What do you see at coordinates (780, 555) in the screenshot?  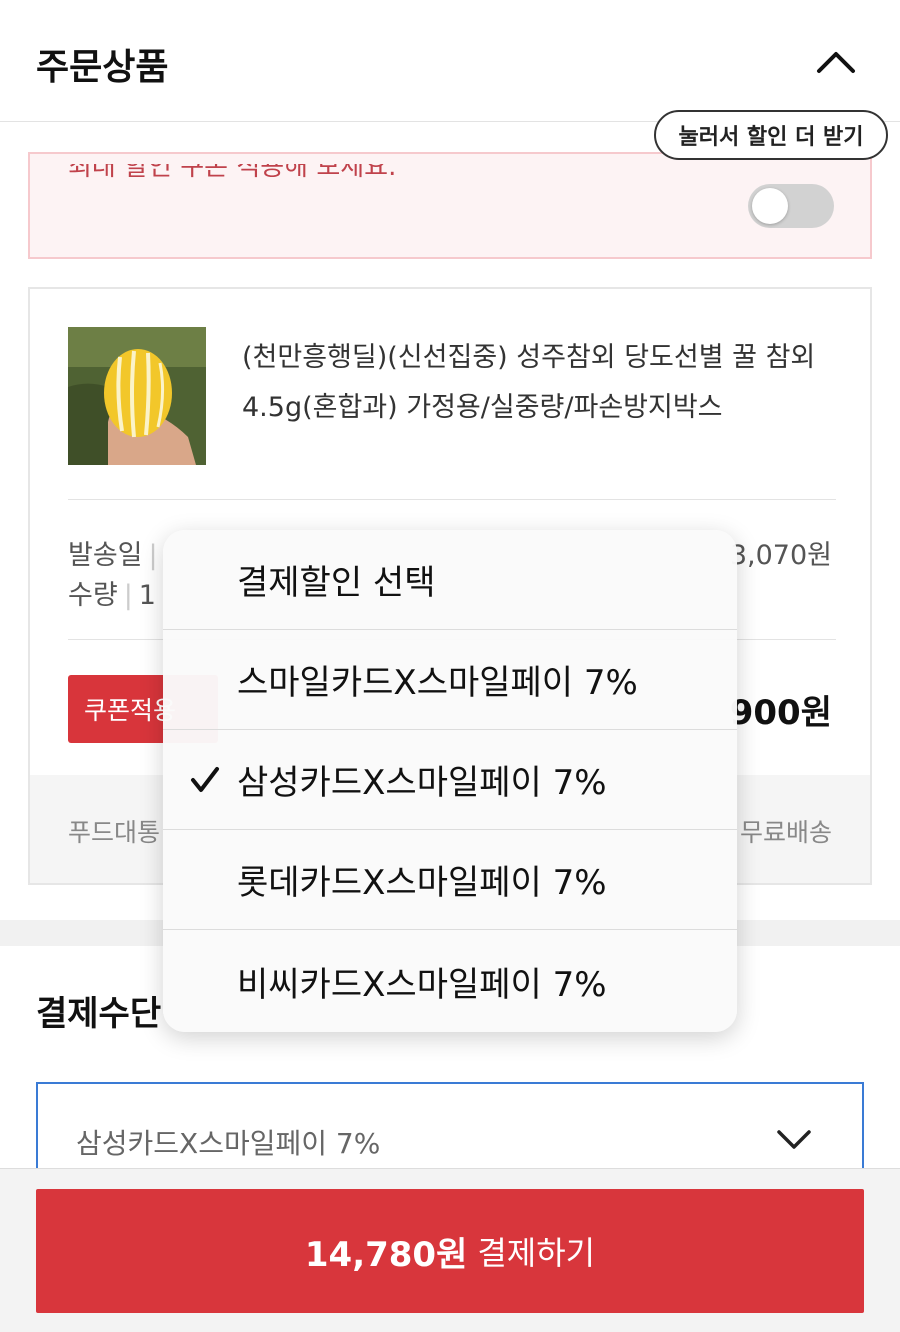 I see `original-price: 3,070원` at bounding box center [780, 555].